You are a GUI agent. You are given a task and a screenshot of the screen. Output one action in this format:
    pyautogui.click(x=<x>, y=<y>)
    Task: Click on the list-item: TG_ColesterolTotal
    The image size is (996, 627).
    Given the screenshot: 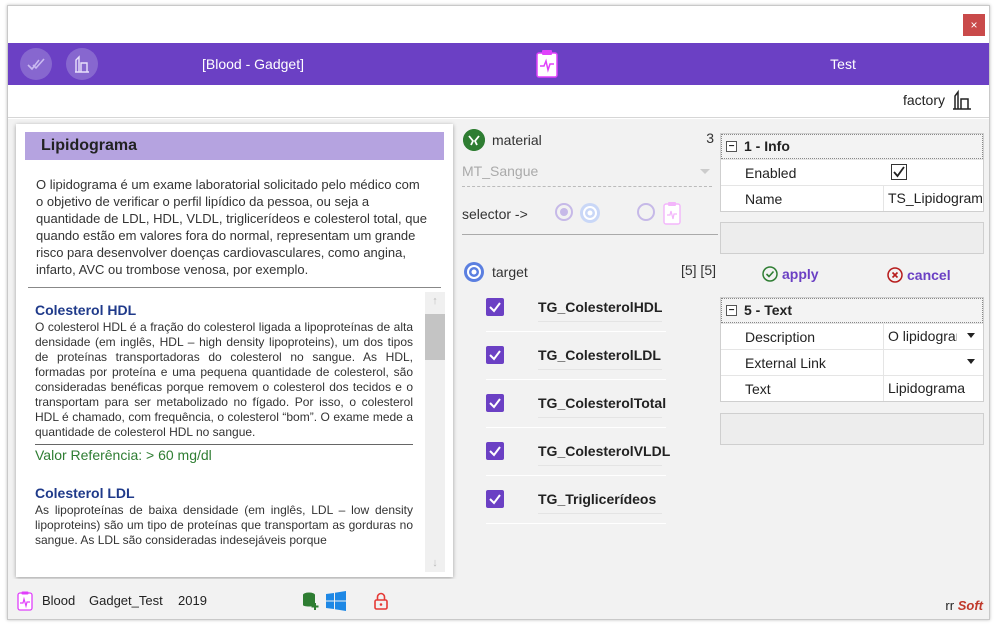 What is the action you would take?
    pyautogui.click(x=576, y=404)
    